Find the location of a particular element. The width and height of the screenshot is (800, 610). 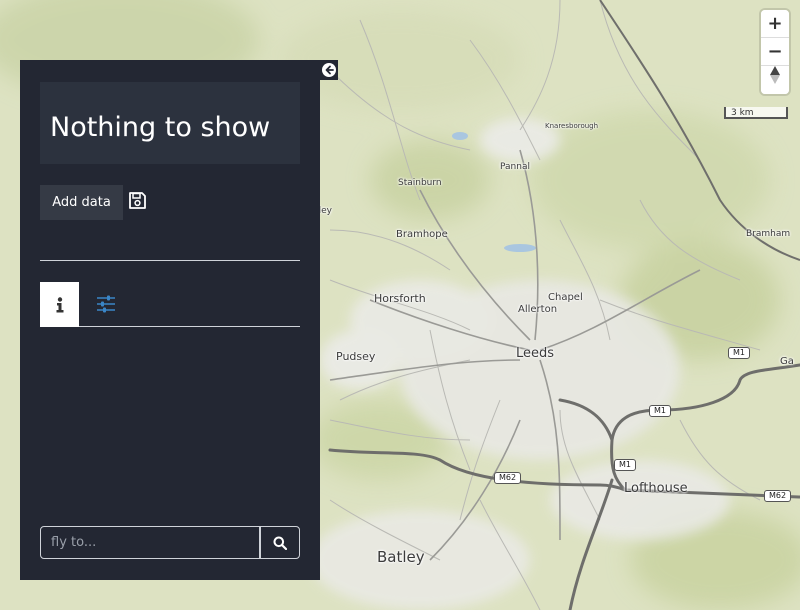

add-data-button: Add data is located at coordinates (81, 202).